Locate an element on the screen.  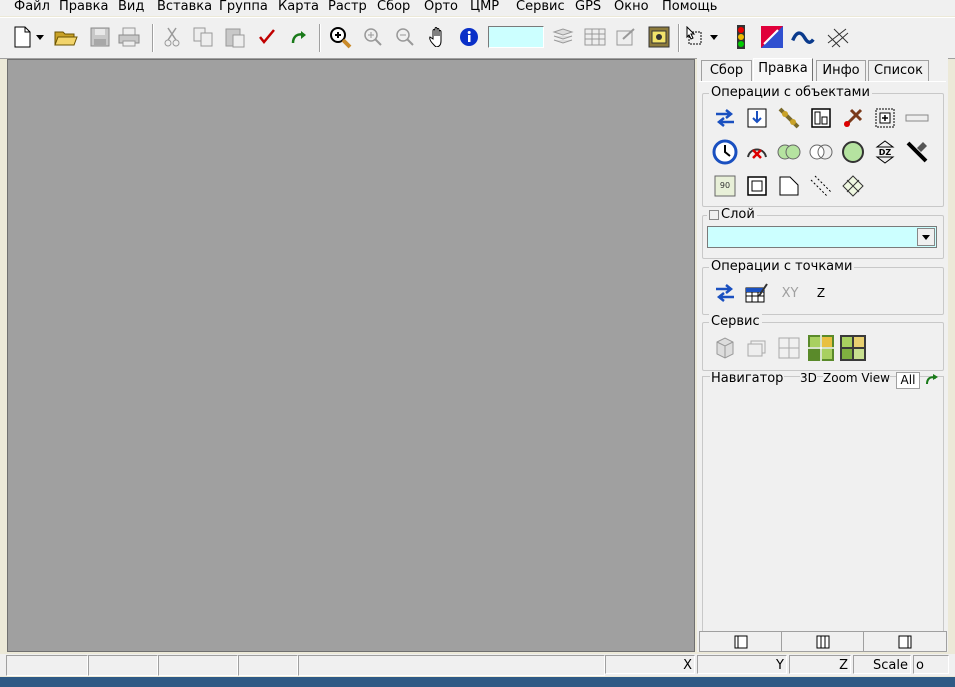
zoom-select-icon is located at coordinates (340, 37).